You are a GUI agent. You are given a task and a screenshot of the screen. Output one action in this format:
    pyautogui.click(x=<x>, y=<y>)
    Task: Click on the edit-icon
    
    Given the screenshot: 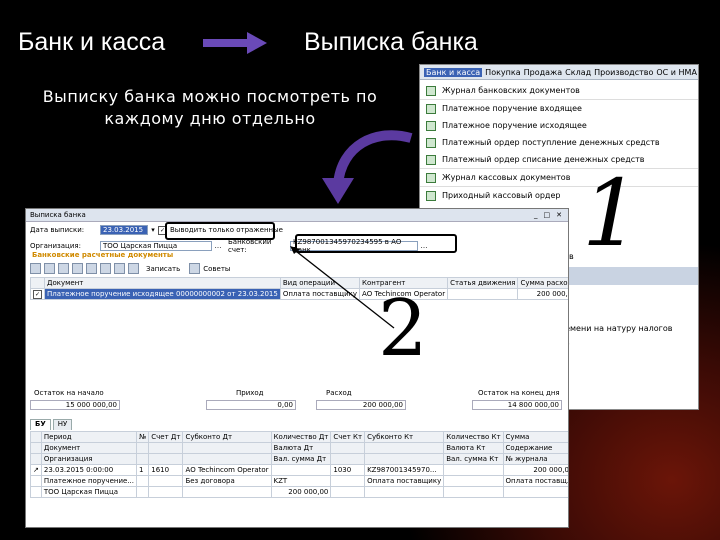 What is the action you would take?
    pyautogui.click(x=63, y=268)
    